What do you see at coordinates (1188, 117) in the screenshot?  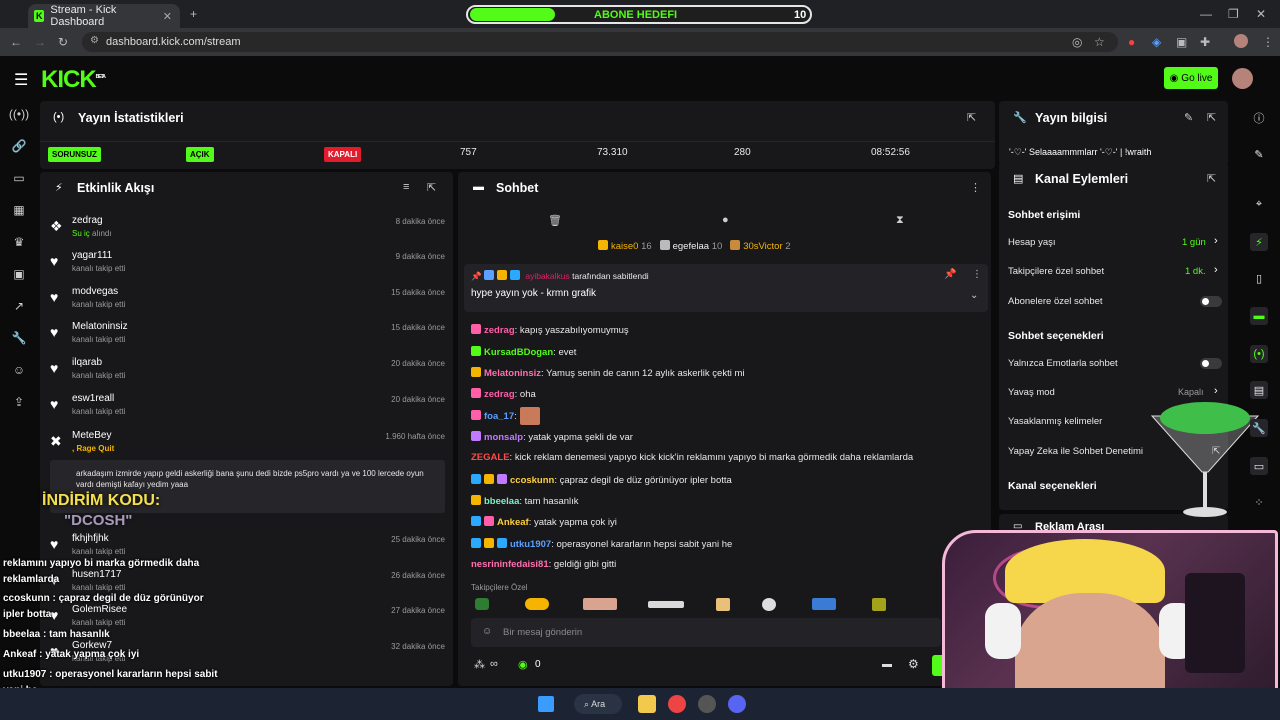 I see `edit-pencil-icon: ✎` at bounding box center [1188, 117].